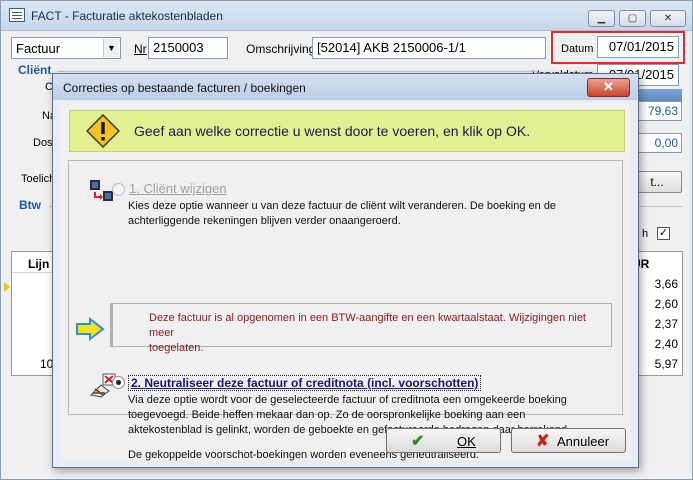 The height and width of the screenshot is (480, 693). Describe the element at coordinates (66, 48) in the screenshot. I see `document-type-select: Factuur ▼` at that location.